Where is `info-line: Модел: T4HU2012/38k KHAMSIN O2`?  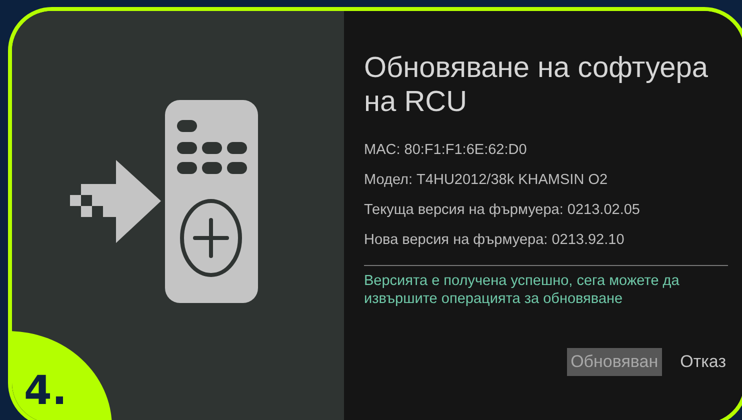 info-line: Модел: T4HU2012/38k KHAMSIN O2 is located at coordinates (486, 180).